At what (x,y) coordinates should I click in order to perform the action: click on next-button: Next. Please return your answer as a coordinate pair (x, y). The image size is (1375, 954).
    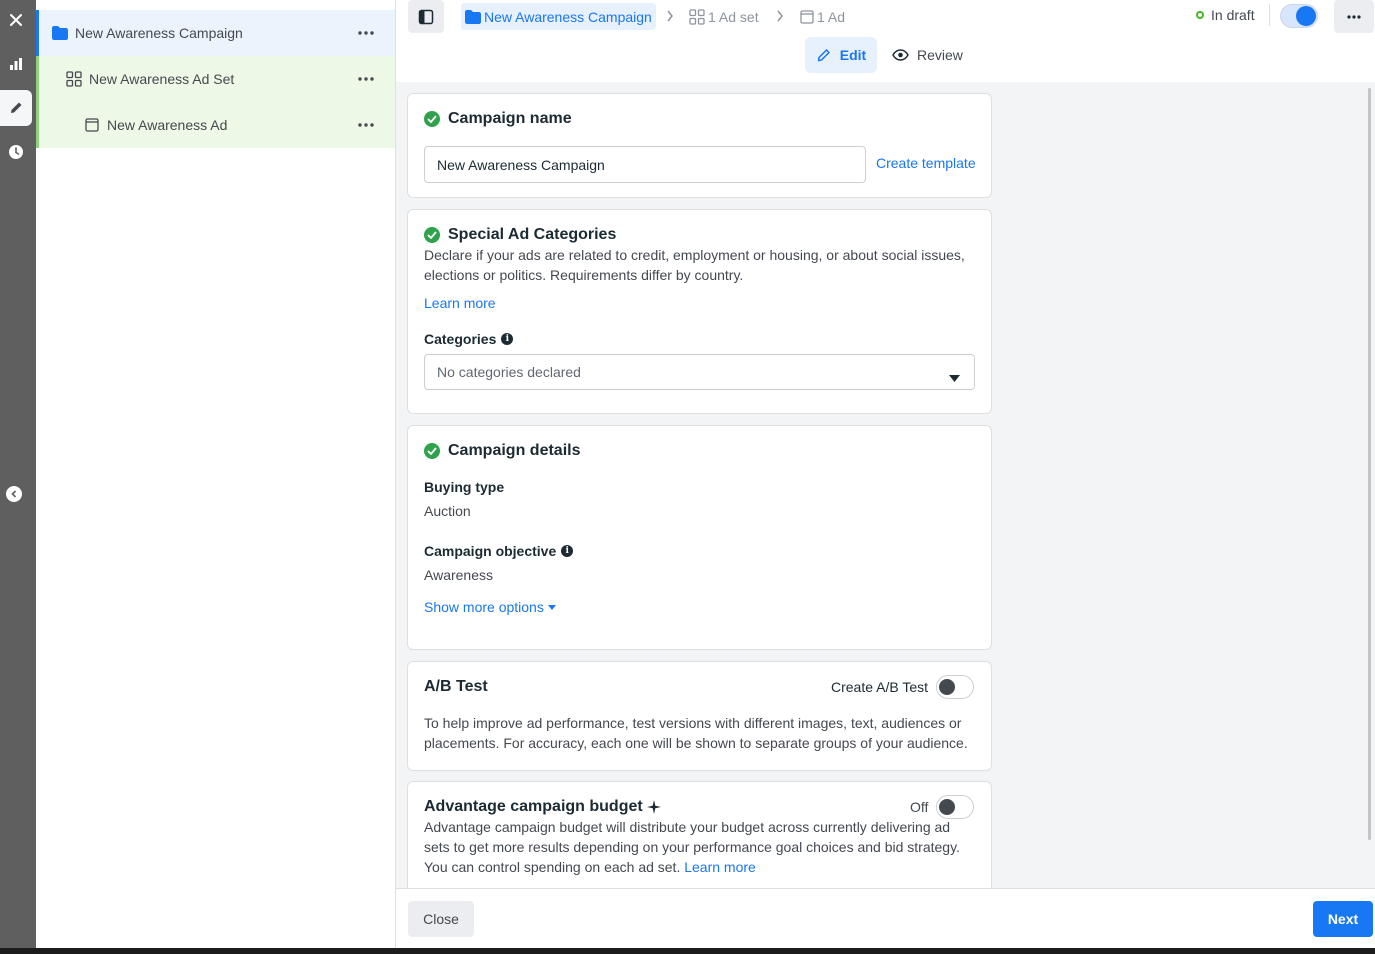
    Looking at the image, I should click on (1343, 919).